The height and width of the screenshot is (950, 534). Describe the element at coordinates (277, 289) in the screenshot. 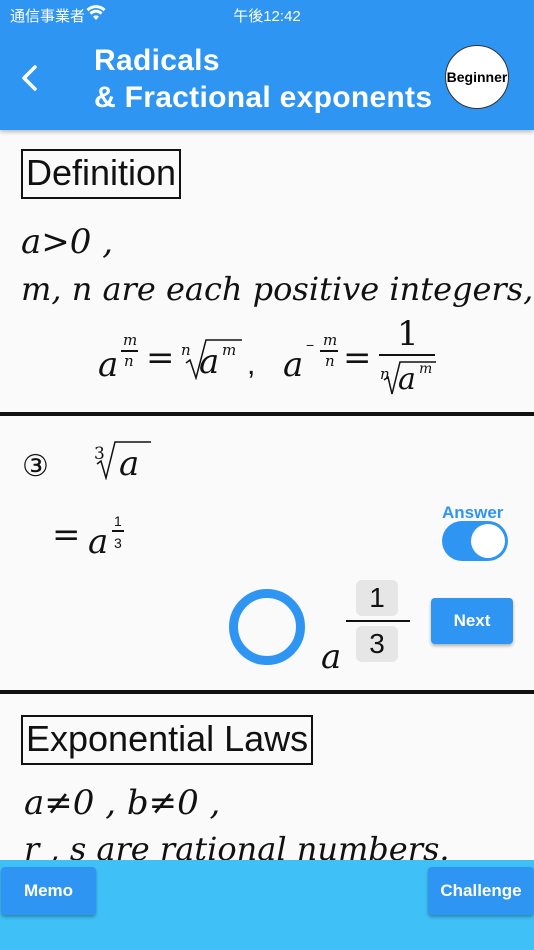

I see `definition-condition-2: m, n are each positive integers,` at that location.